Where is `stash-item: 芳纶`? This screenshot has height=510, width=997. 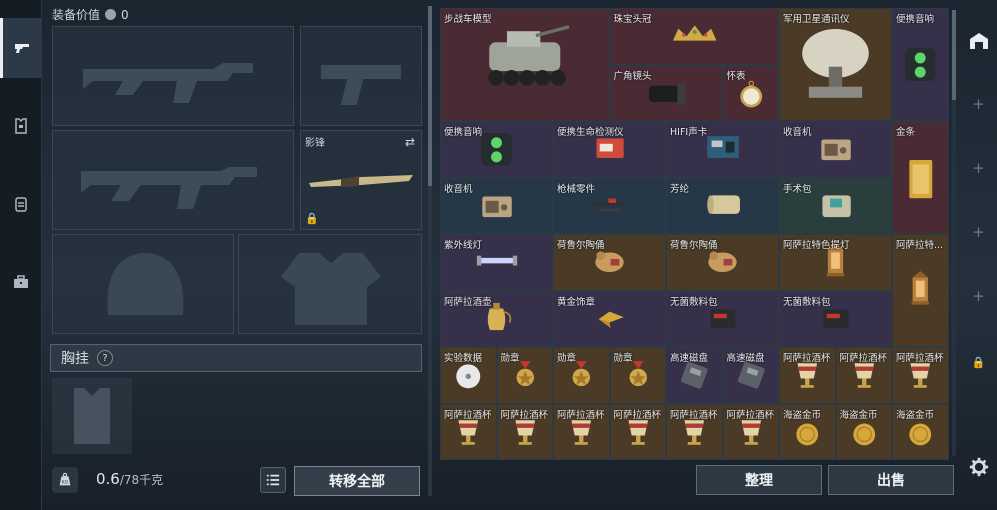 stash-item: 芳纶 is located at coordinates (722, 205).